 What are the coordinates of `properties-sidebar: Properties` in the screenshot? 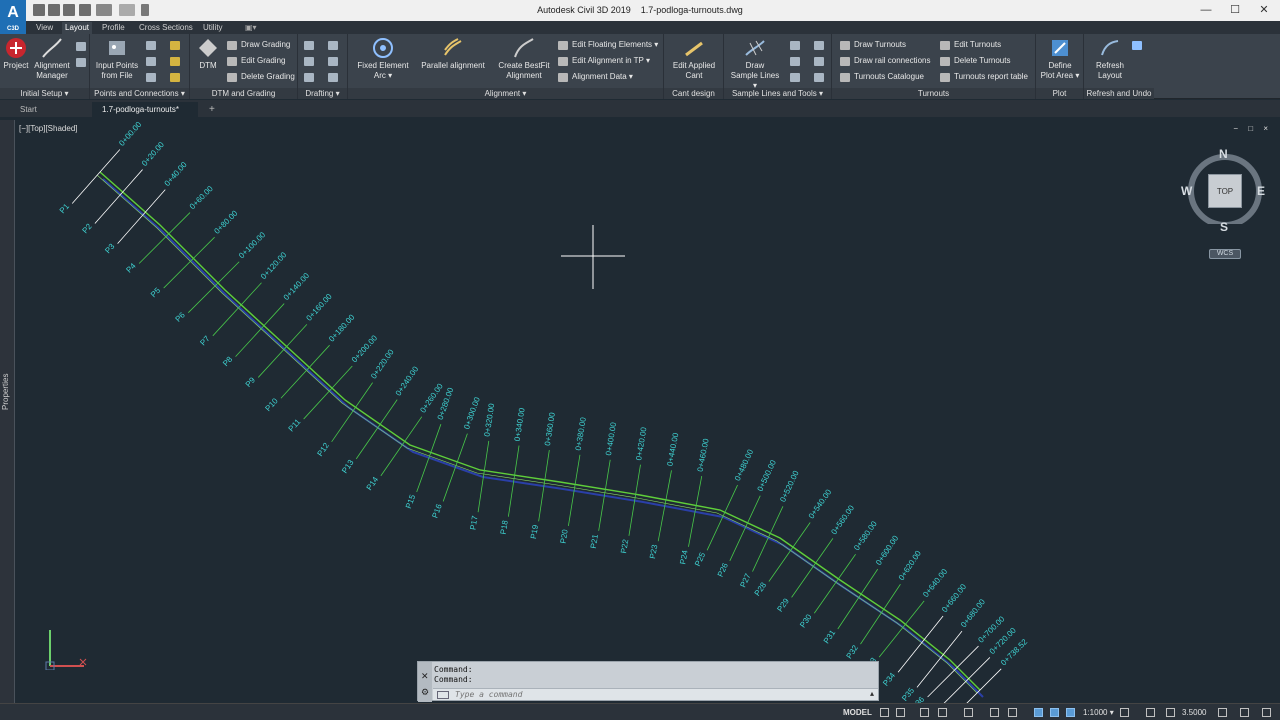 It's located at (7, 411).